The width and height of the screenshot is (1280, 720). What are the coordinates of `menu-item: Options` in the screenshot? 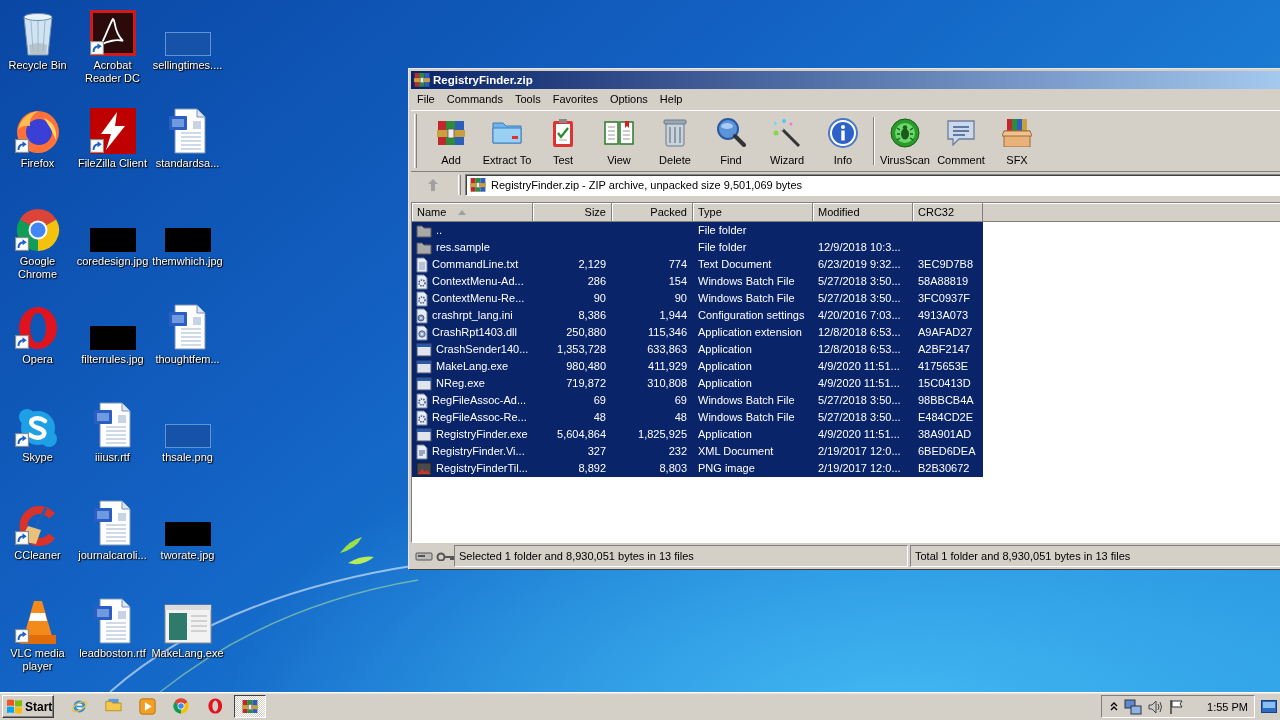 It's located at (628, 99).